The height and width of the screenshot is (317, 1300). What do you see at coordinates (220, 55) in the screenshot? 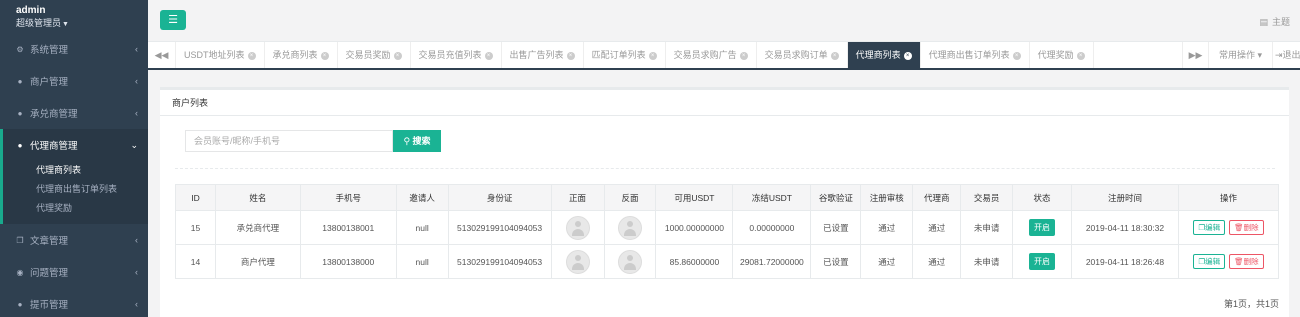
I see `tab-usdt-address: USDT地址列表 ×` at bounding box center [220, 55].